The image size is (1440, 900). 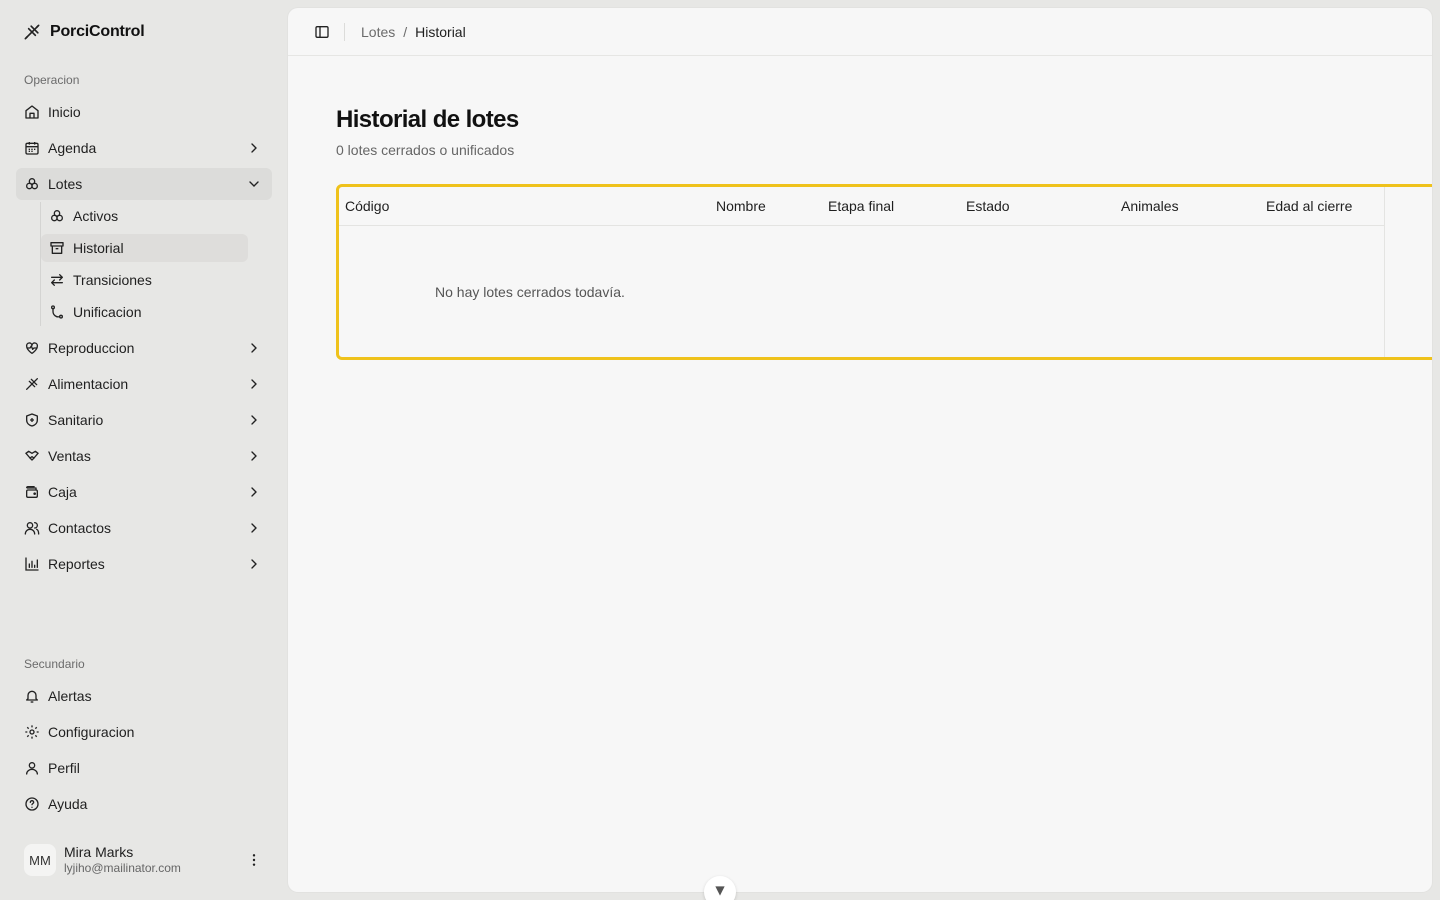 What do you see at coordinates (97, 31) in the screenshot?
I see `brand-name: PorciControl` at bounding box center [97, 31].